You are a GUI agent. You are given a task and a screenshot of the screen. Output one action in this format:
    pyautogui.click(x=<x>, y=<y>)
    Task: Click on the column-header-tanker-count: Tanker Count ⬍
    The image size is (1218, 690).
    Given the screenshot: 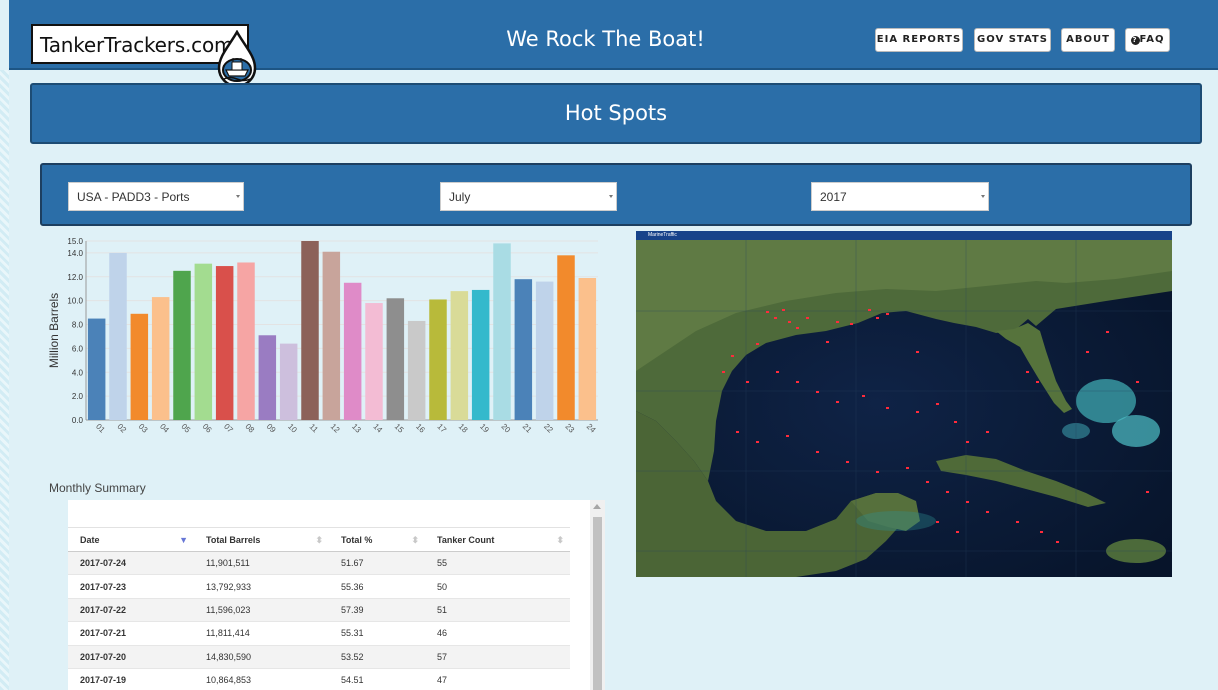 What is the action you would take?
    pyautogui.click(x=497, y=539)
    